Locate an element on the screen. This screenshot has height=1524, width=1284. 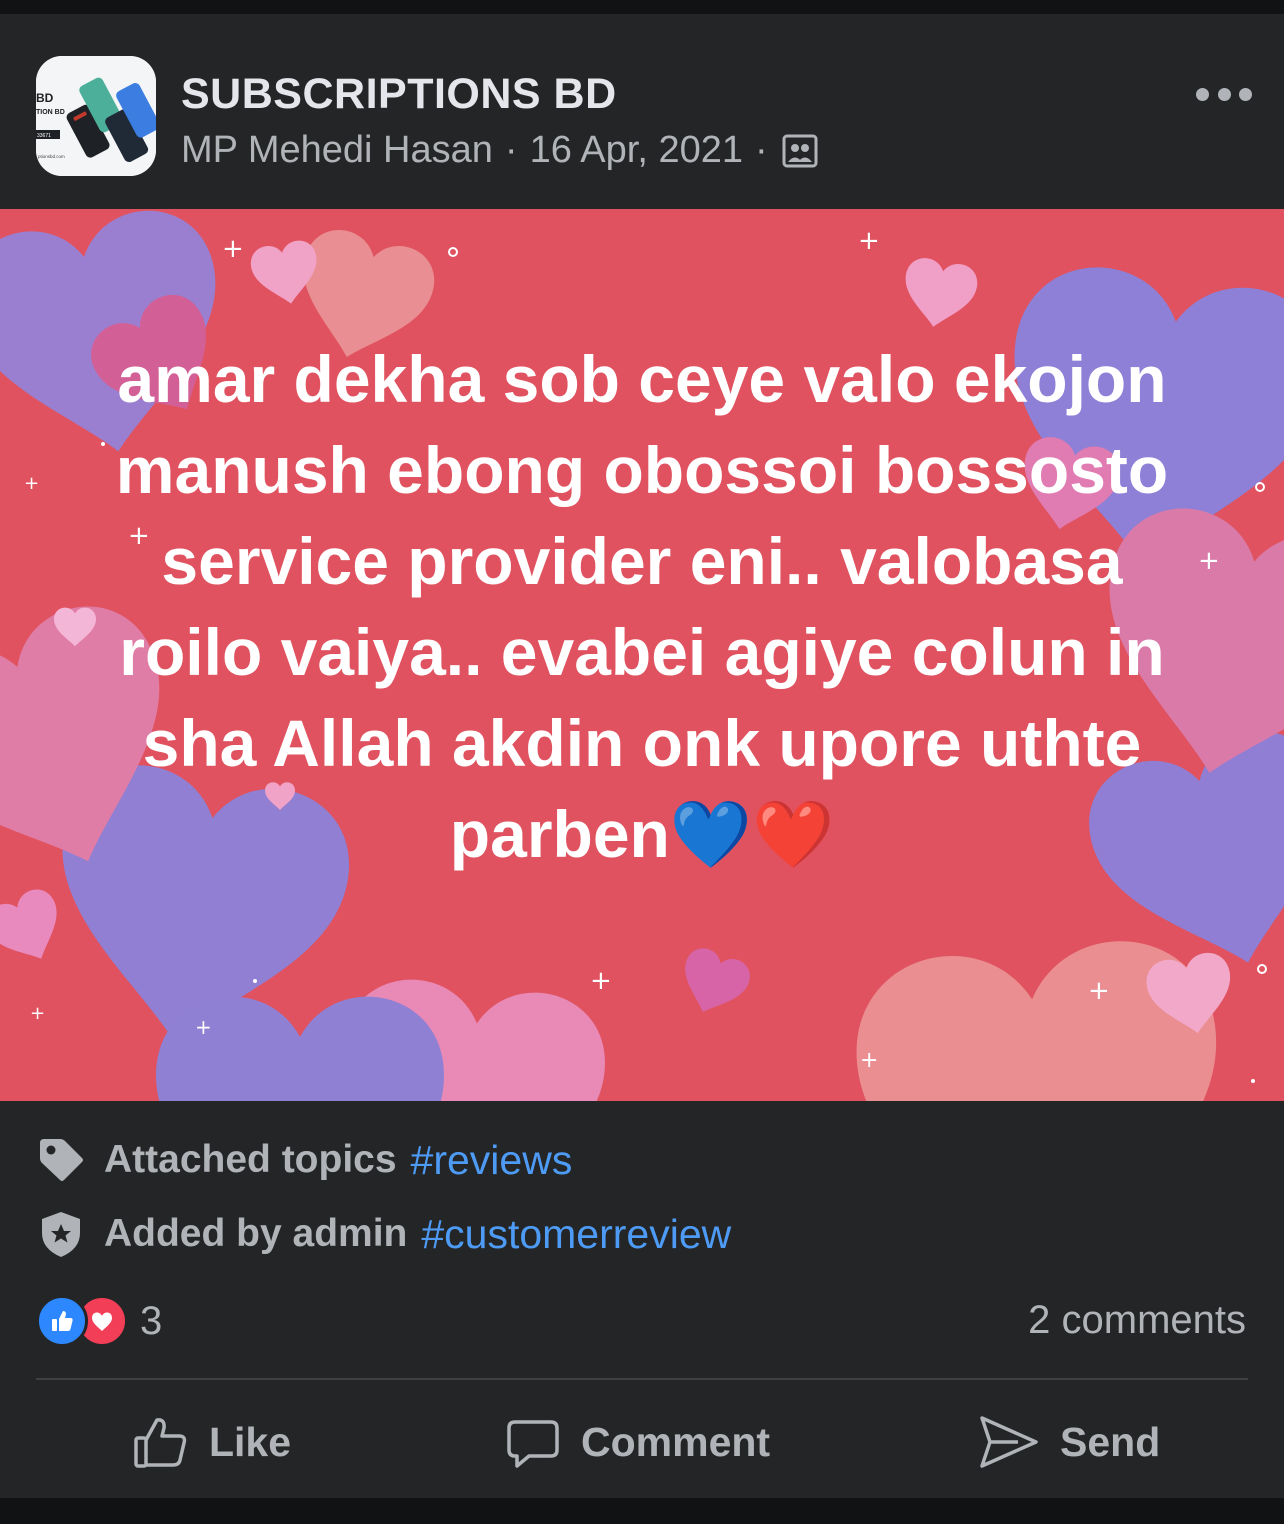
post-date: 16 Apr, 2021 is located at coordinates (636, 150).